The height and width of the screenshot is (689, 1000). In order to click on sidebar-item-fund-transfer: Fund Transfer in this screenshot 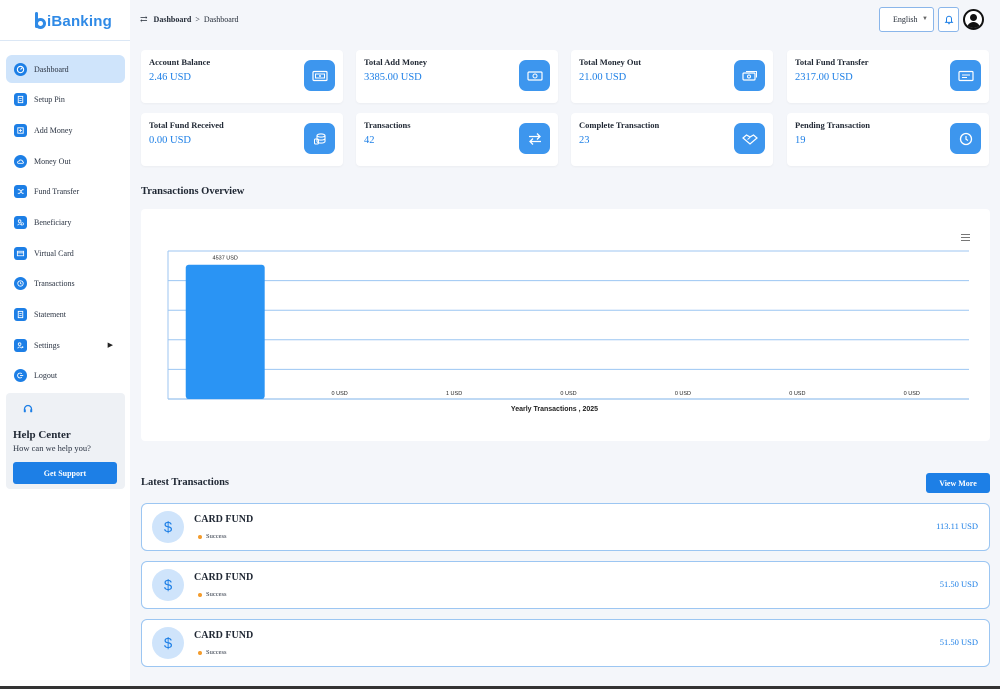, I will do `click(65, 192)`.